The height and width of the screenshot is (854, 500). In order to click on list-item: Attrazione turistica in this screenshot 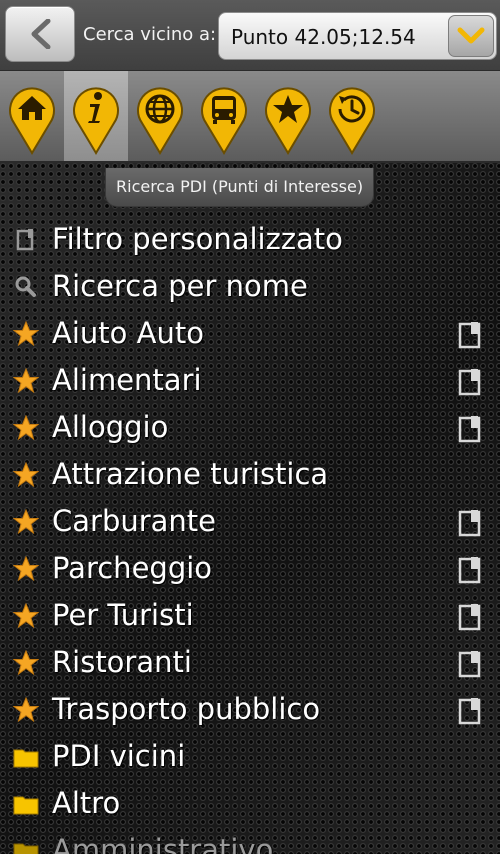, I will do `click(250, 475)`.